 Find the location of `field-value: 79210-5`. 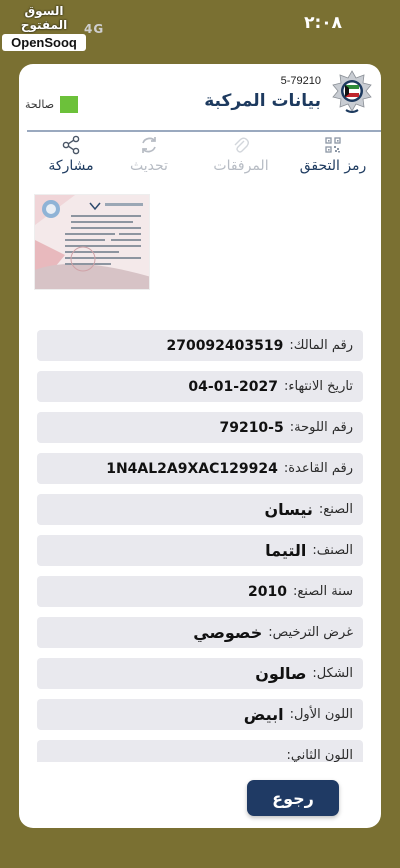

field-value: 79210-5 is located at coordinates (251, 427).